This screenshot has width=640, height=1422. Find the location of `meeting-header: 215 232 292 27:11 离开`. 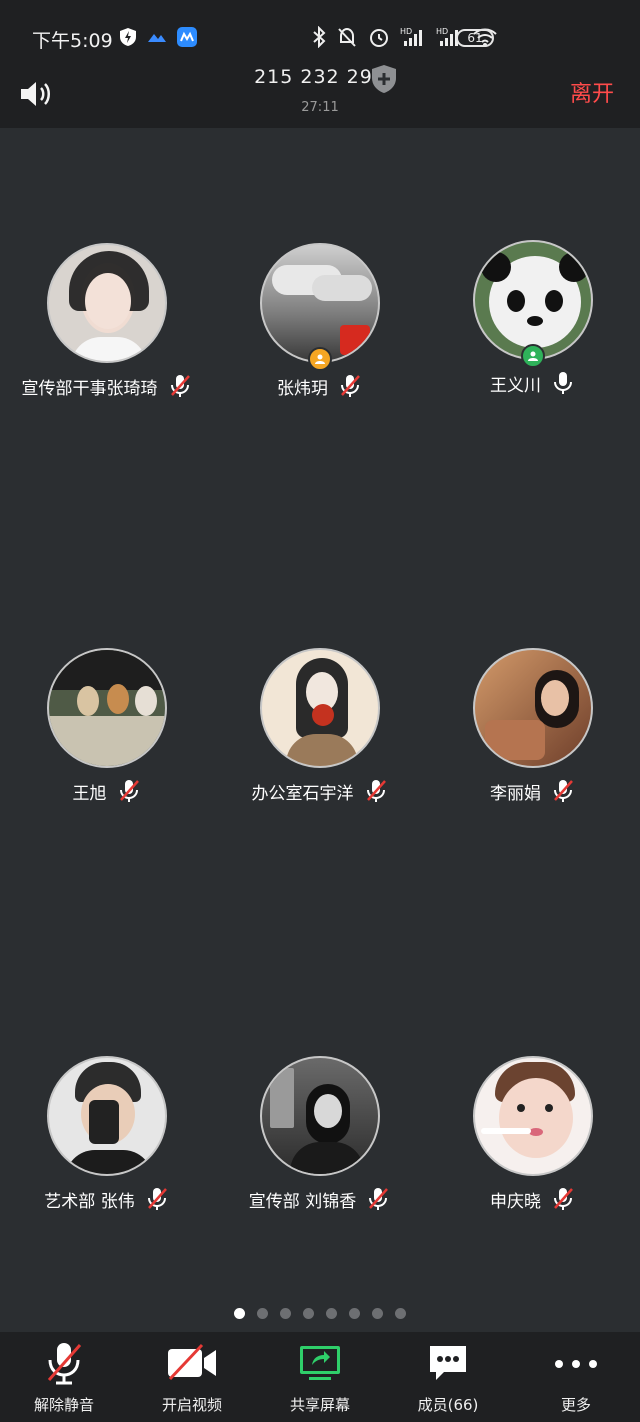

meeting-header: 215 232 292 27:11 离开 is located at coordinates (320, 96).